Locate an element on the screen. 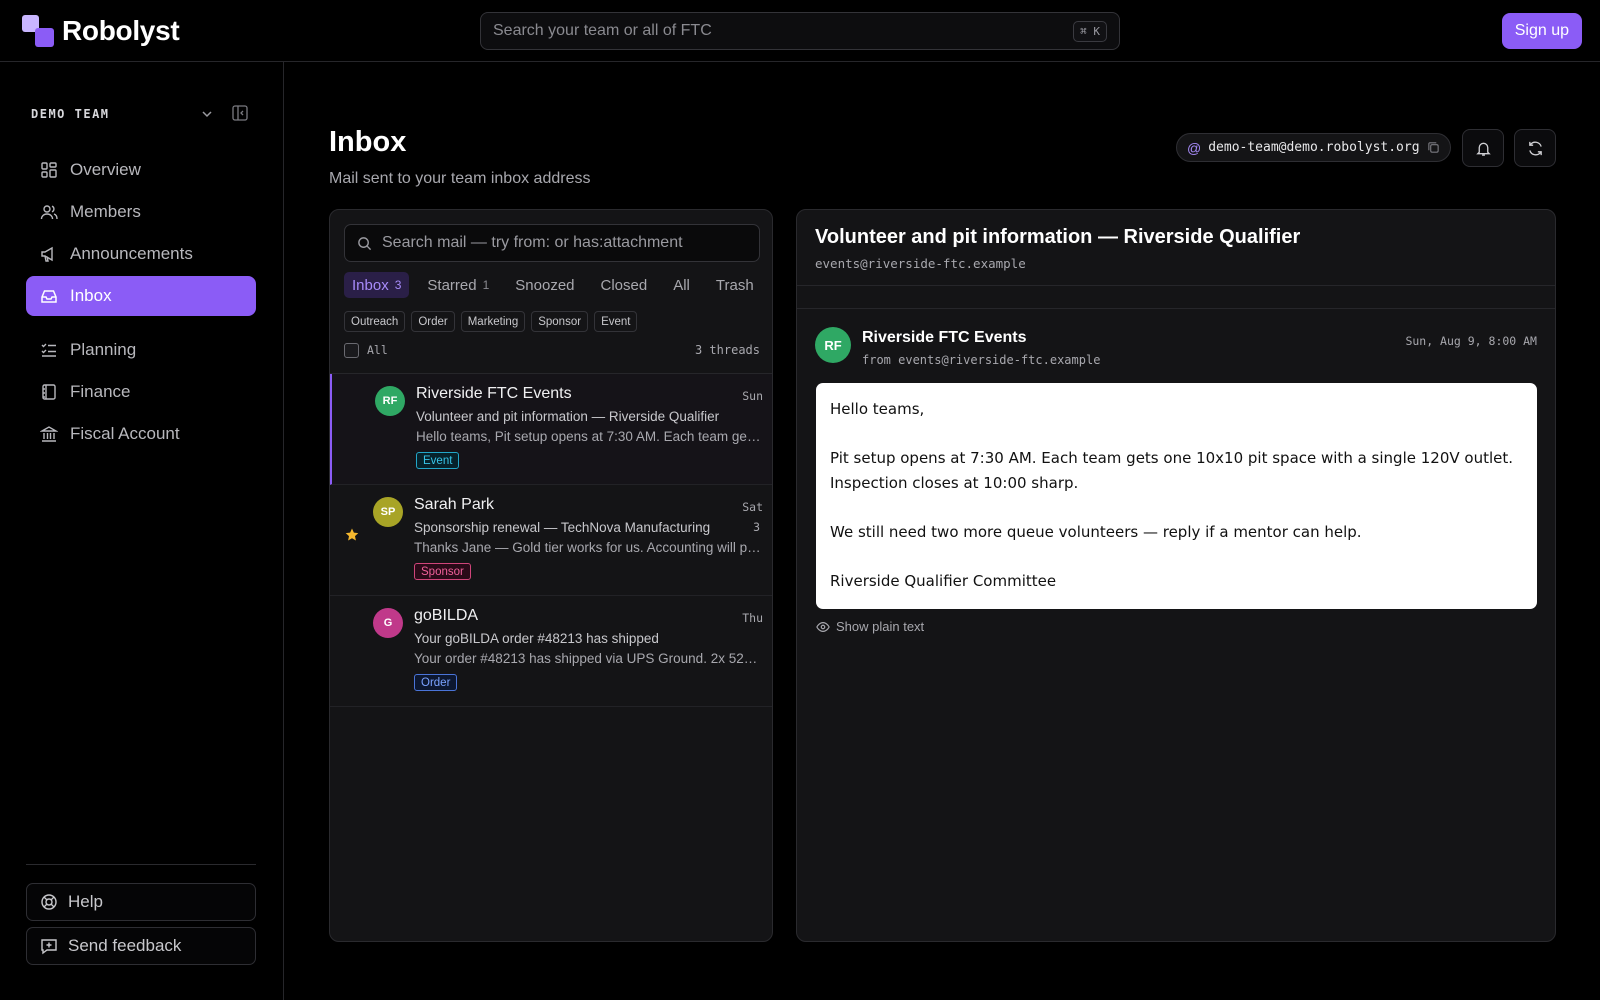 The width and height of the screenshot is (1600, 1000). grid-icon is located at coordinates (49, 170).